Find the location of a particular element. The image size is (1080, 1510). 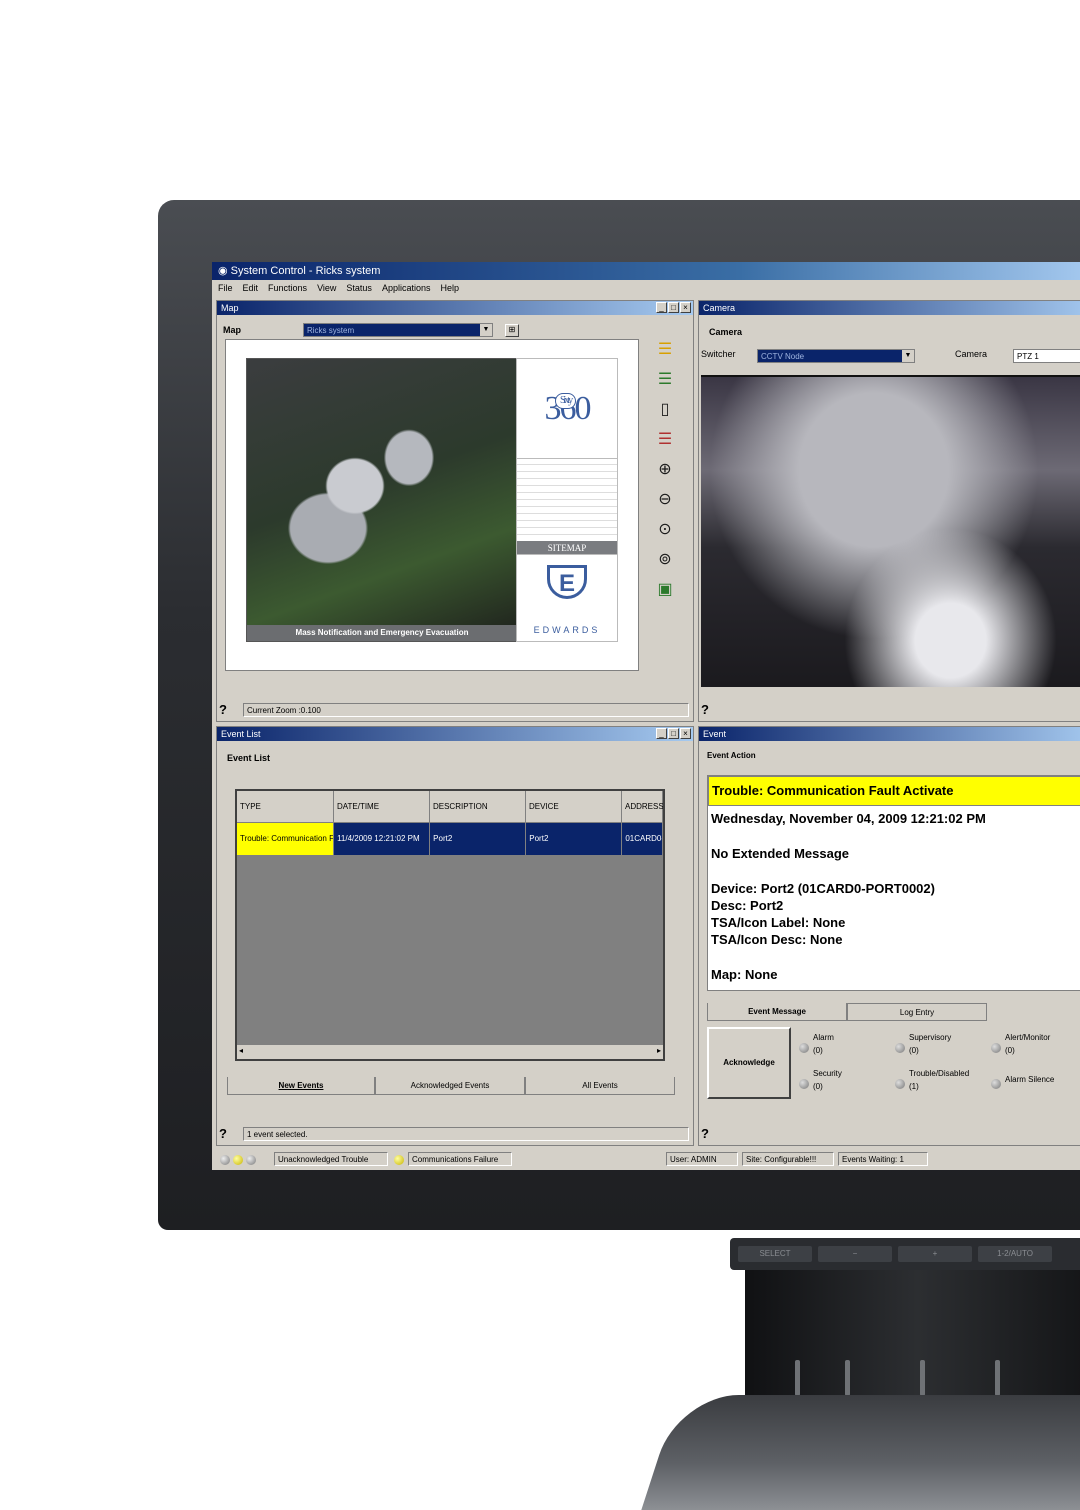

event-extended: No Extended Message is located at coordinates (780, 853).